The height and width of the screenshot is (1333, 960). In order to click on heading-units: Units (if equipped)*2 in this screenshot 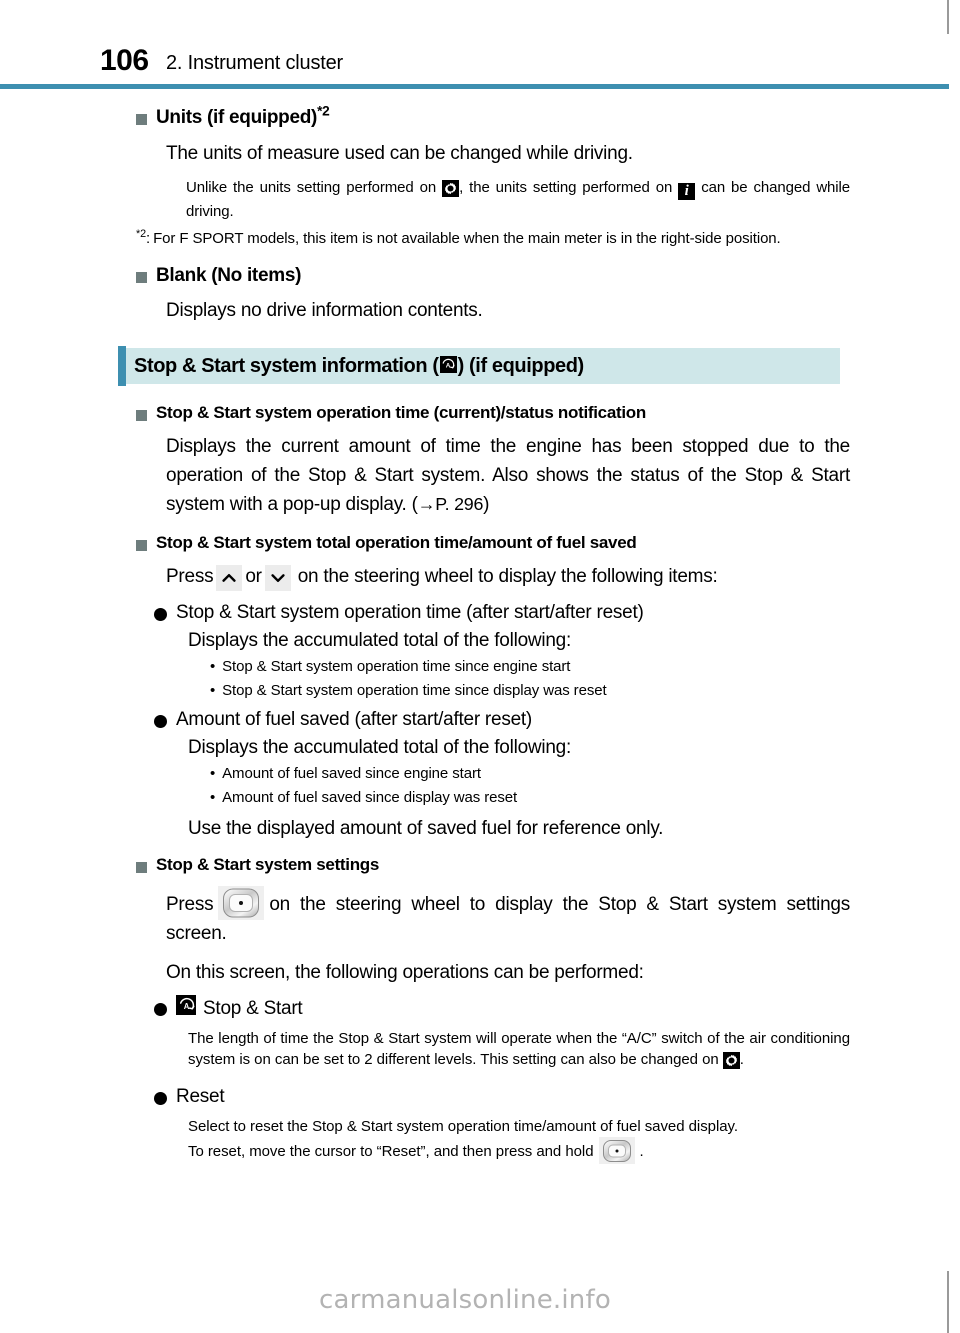, I will do `click(493, 116)`.